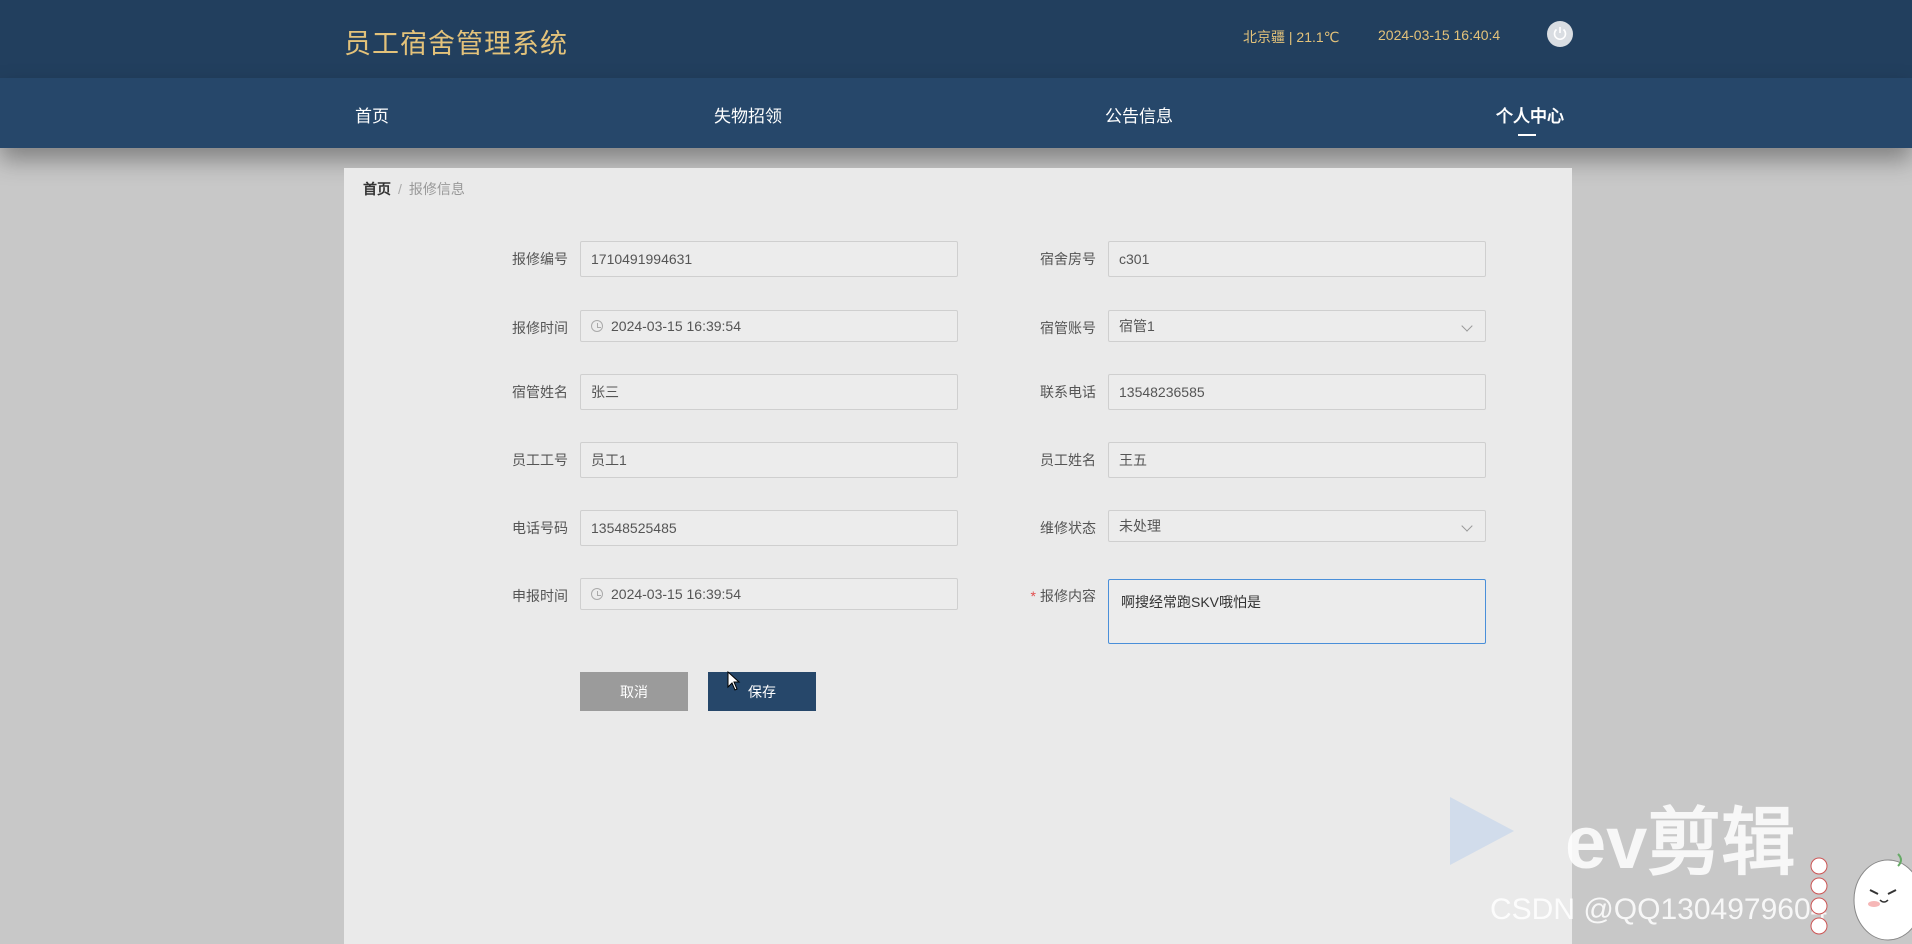 Image resolution: width=1912 pixels, height=944 pixels. What do you see at coordinates (1297, 611) in the screenshot?
I see `repair-content-textarea: 啊搜经常跑SKV哦怕是` at bounding box center [1297, 611].